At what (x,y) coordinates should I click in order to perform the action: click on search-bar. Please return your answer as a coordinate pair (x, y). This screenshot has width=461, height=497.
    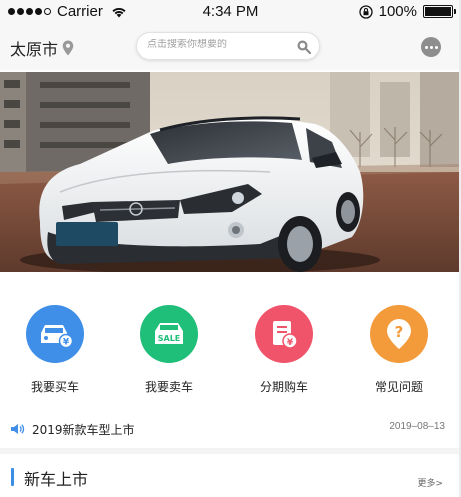
    Looking at the image, I should click on (228, 46).